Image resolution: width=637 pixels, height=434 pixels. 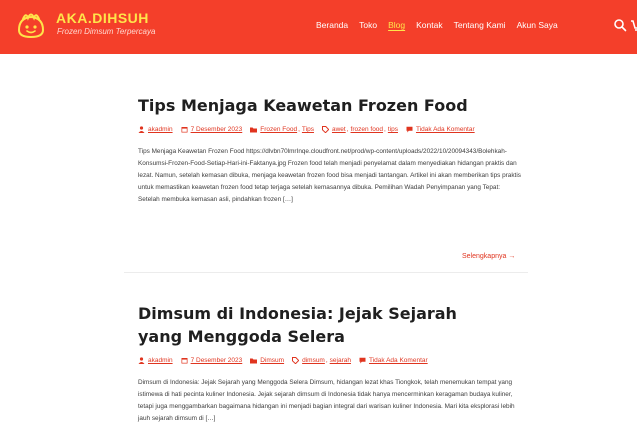 What do you see at coordinates (633, 25) in the screenshot?
I see `cart-icon` at bounding box center [633, 25].